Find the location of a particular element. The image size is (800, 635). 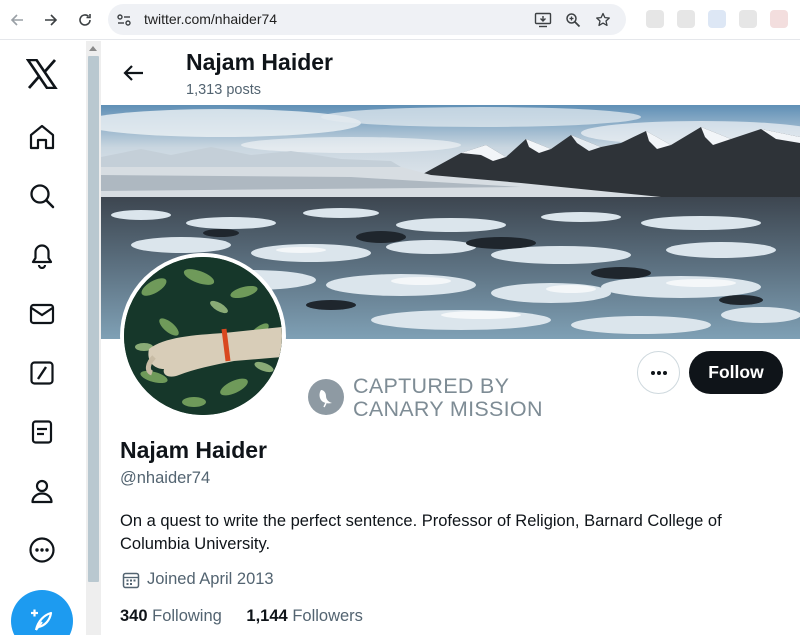

browser-reload-button is located at coordinates (85, 20).